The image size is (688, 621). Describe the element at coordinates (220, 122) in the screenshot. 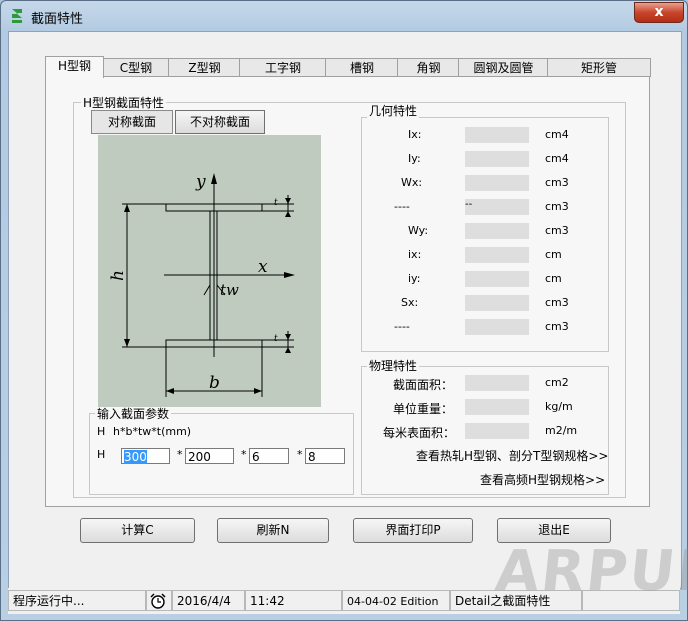

I see `asymmetric-section-button: 不对称截面` at that location.